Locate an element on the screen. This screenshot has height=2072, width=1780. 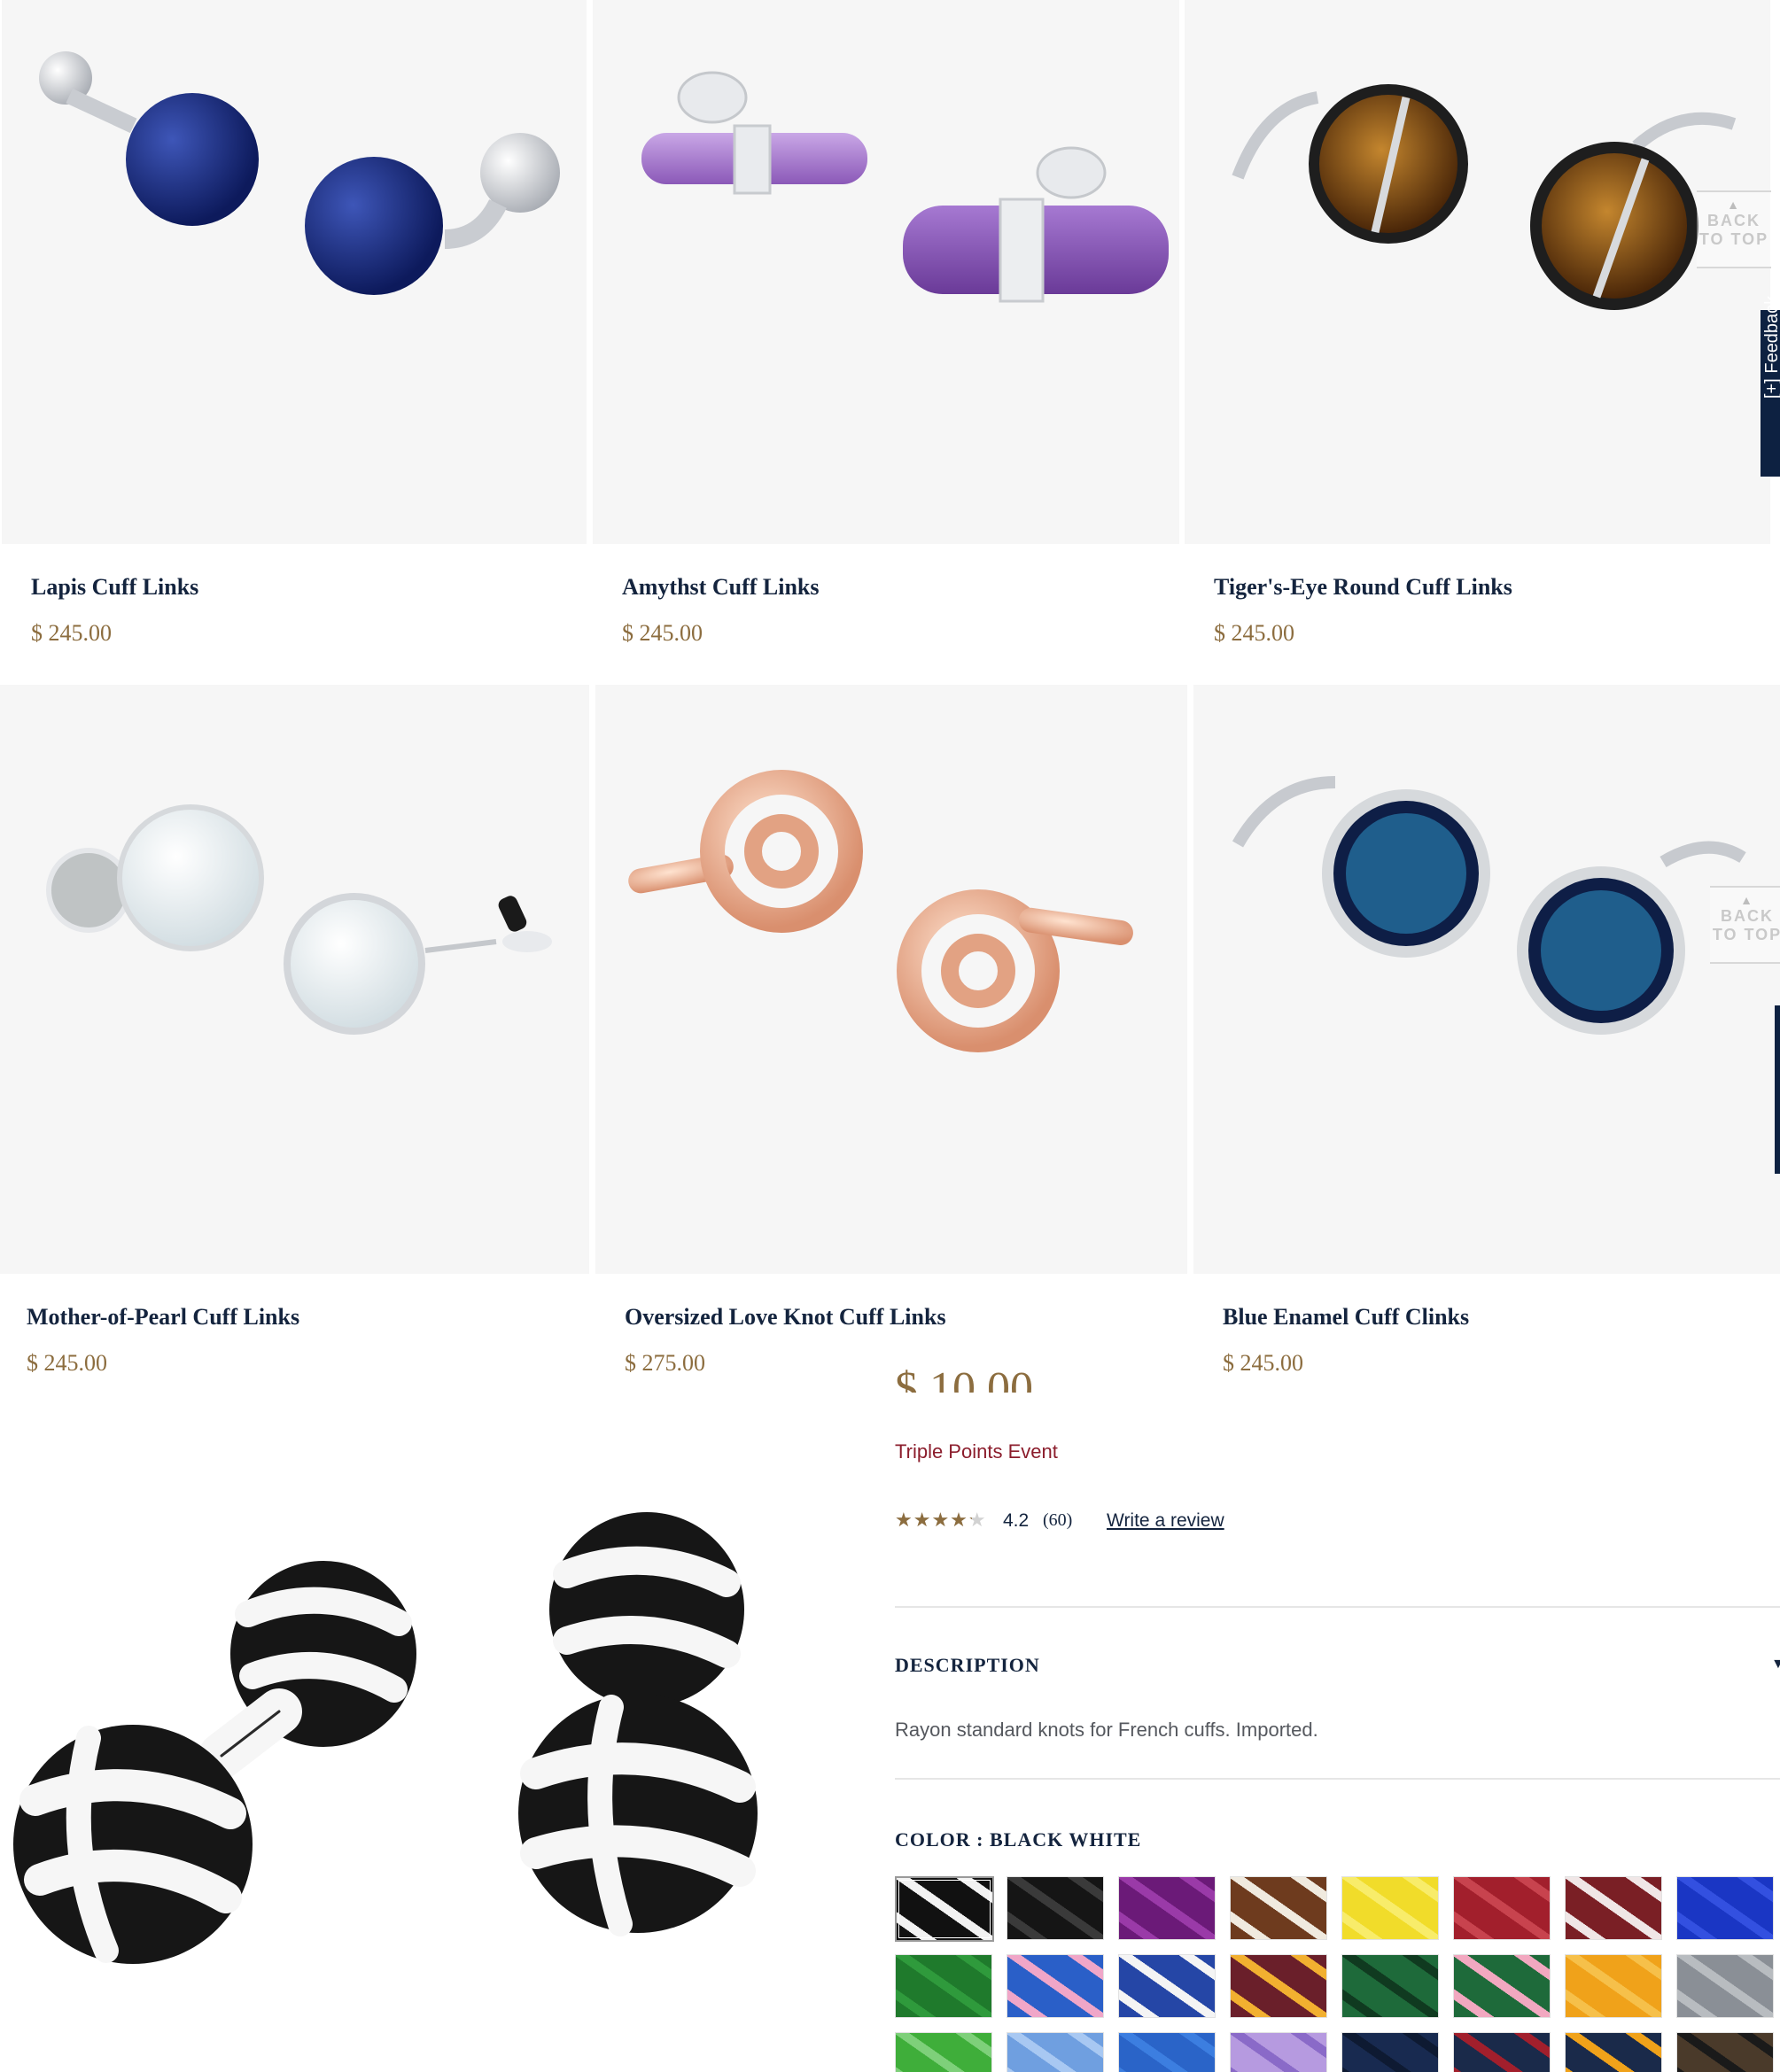
love-knot-cufflink-illustration is located at coordinates (880, 911).